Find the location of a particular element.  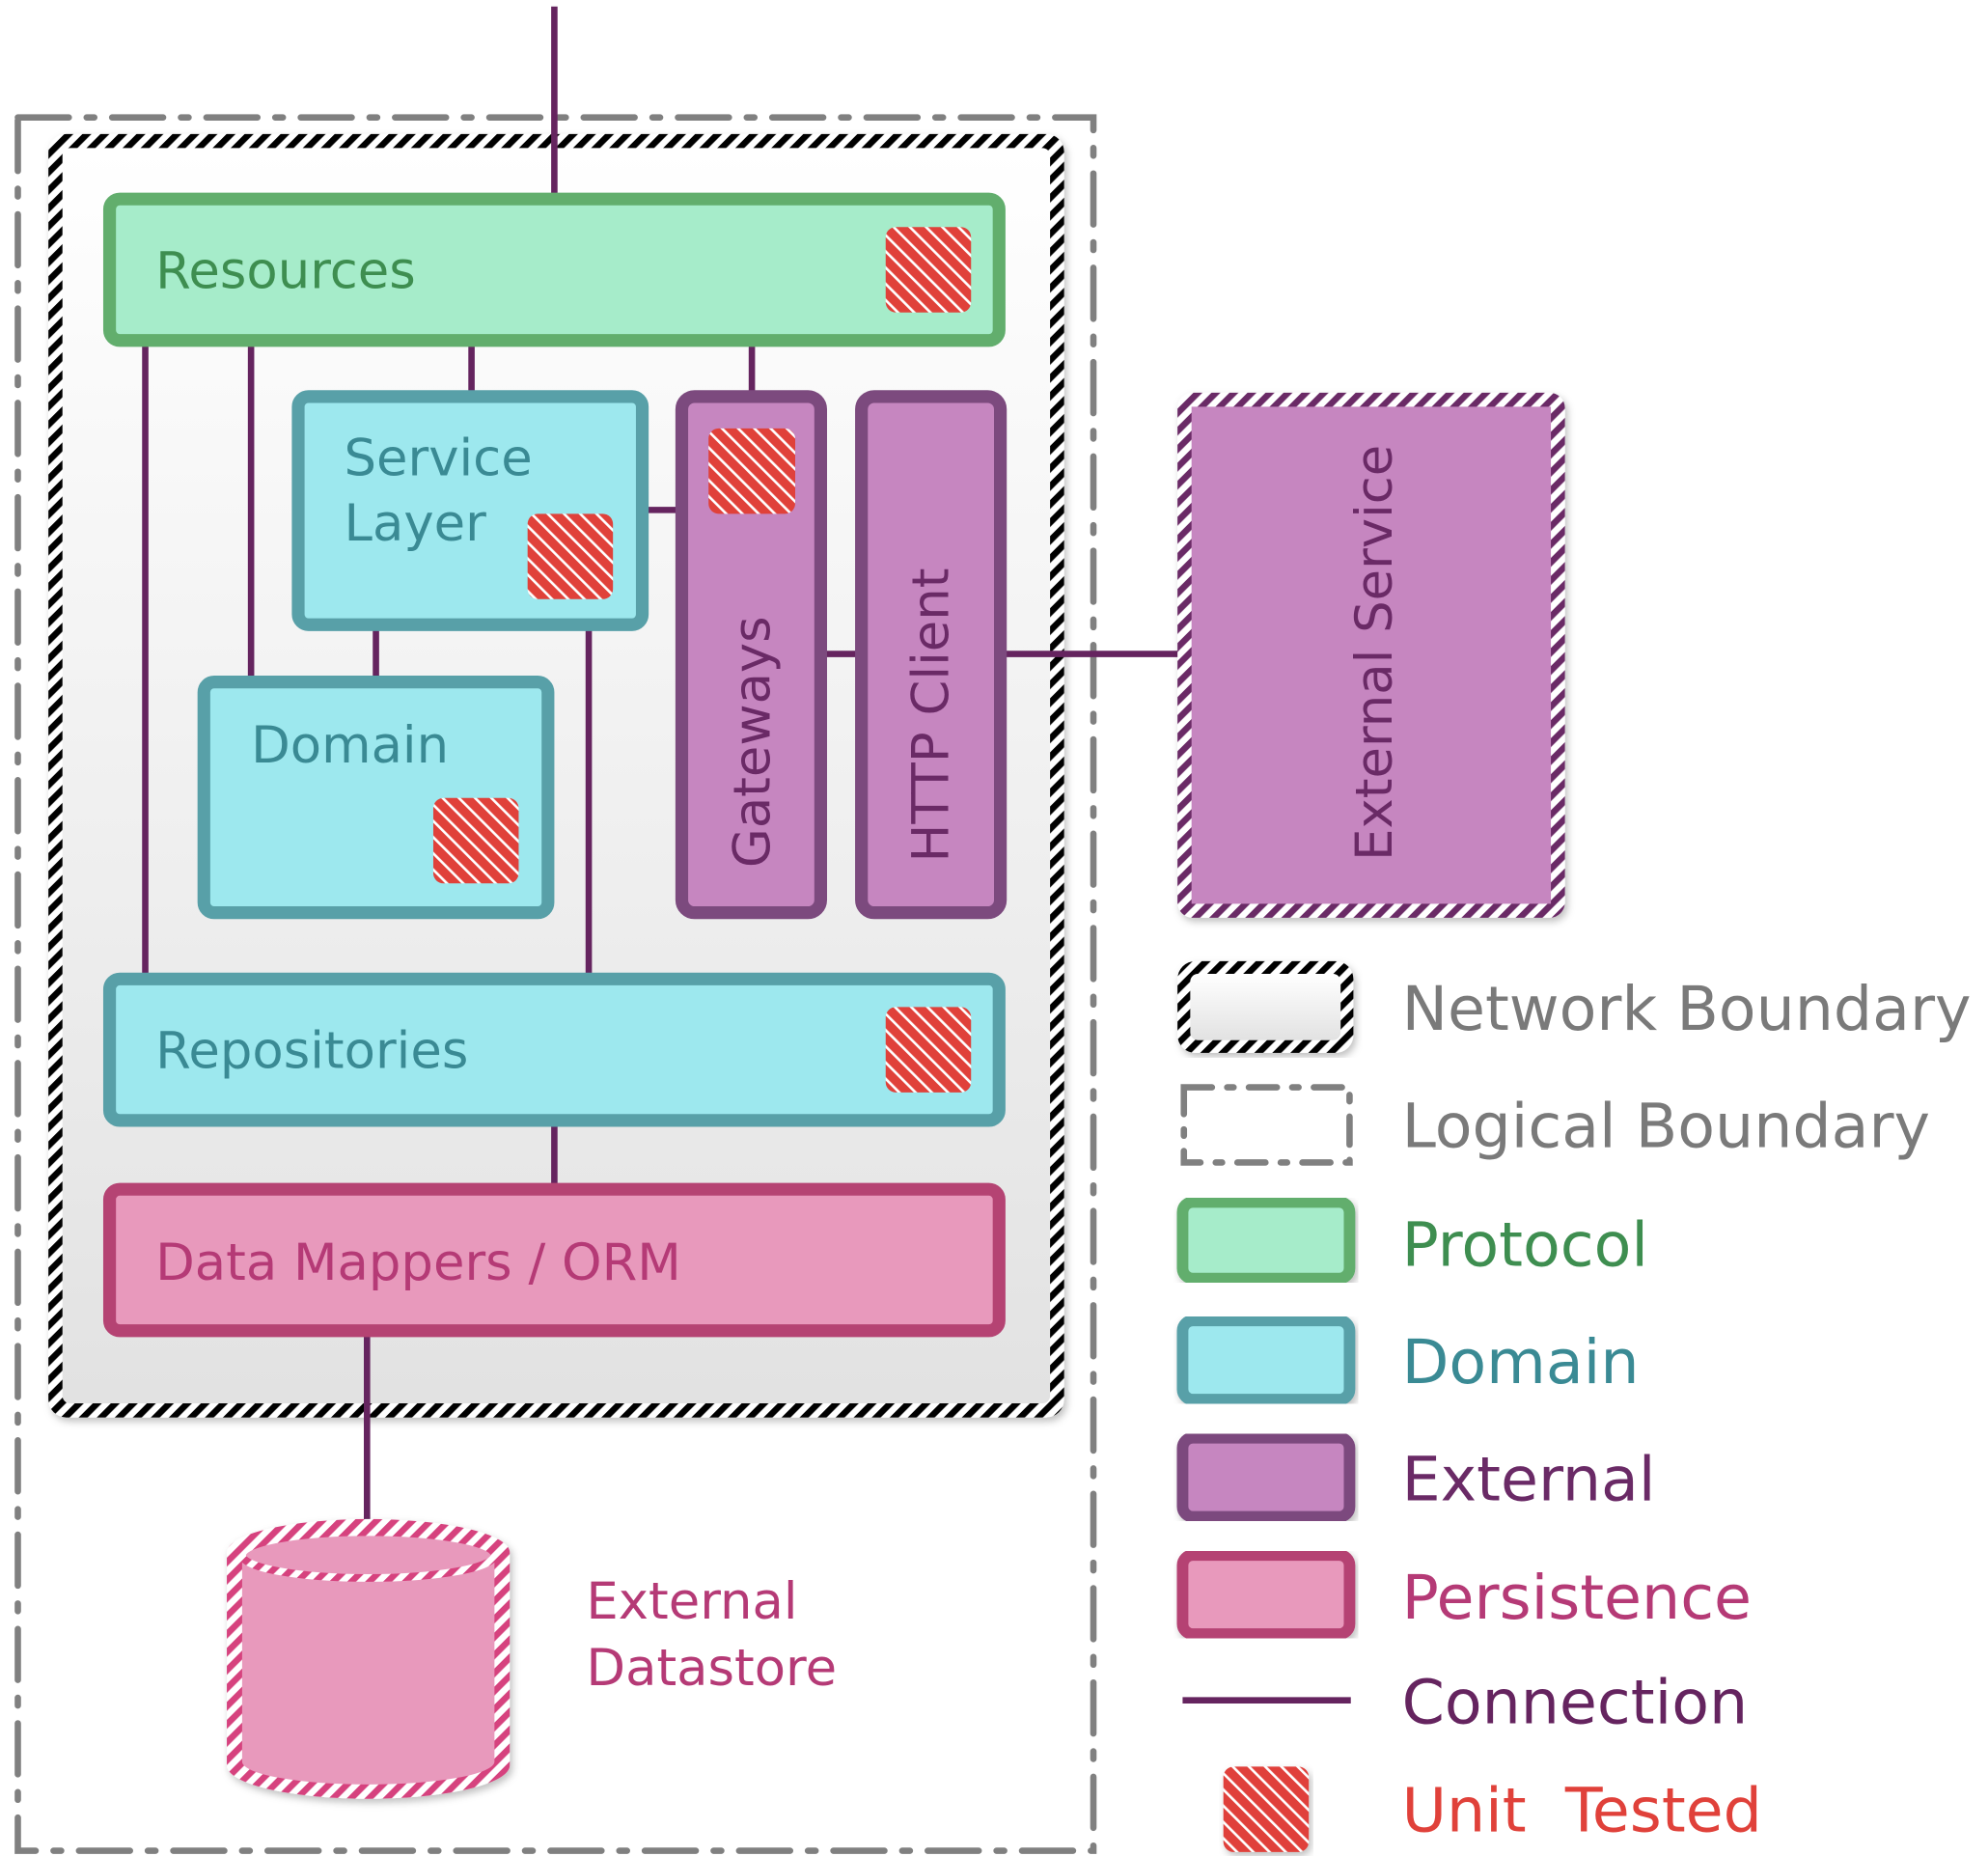

legend-persistence-swatch is located at coordinates (1266, 1595).